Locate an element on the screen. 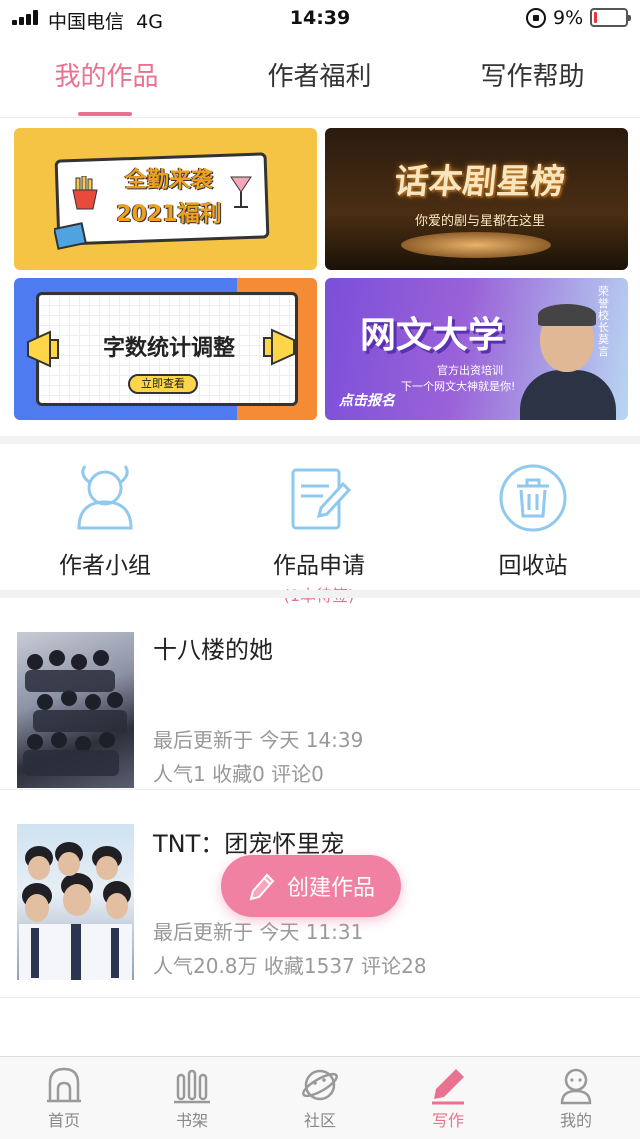 This screenshot has width=640, height=1139. nav-label: 写作 is located at coordinates (447, 1120).